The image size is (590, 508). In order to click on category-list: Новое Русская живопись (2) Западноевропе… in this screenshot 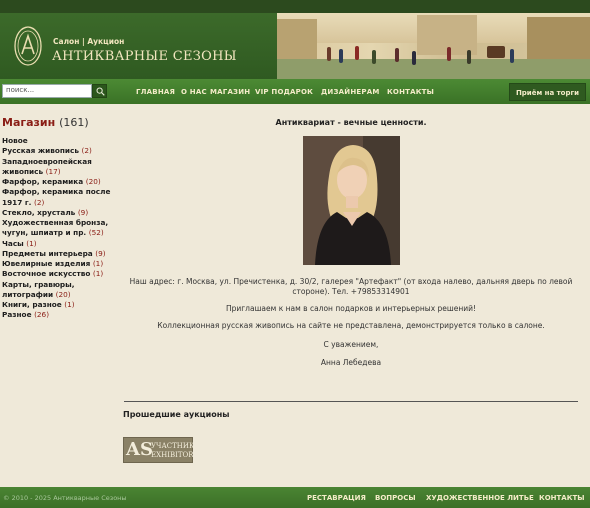, I will do `click(57, 228)`.